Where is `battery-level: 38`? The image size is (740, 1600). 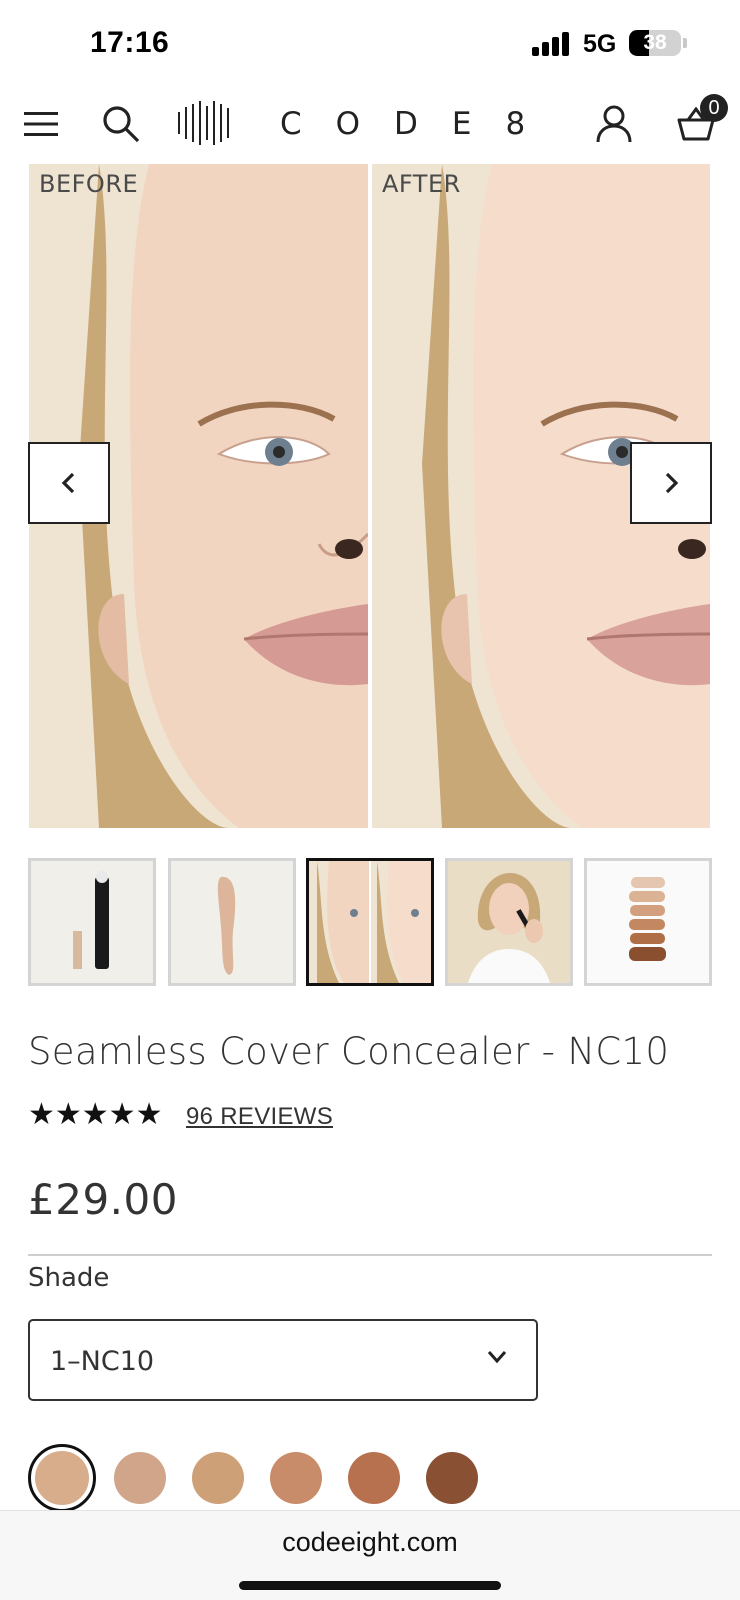 battery-level: 38 is located at coordinates (655, 42).